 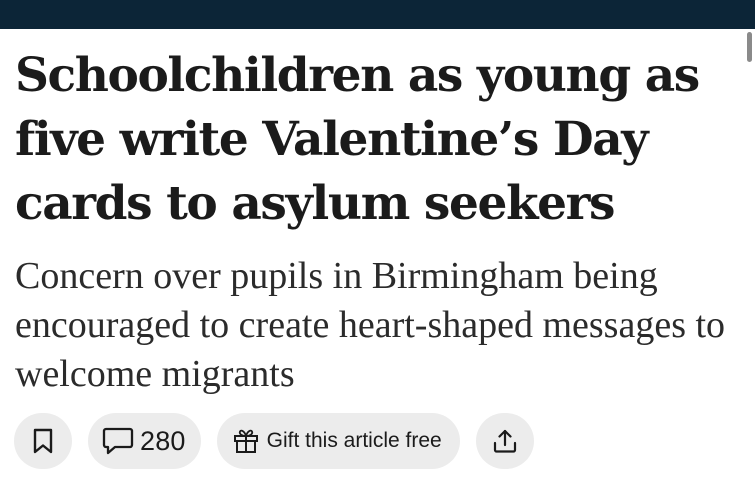 I want to click on comment-count: 280, so click(x=163, y=440).